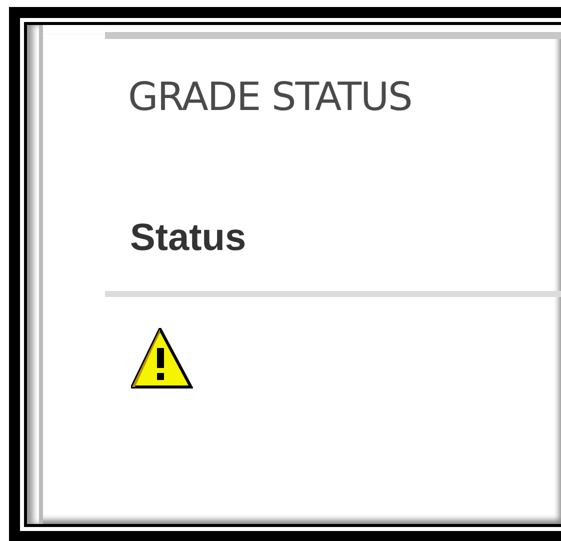  I want to click on section-title: GRADE STATUS, so click(270, 98).